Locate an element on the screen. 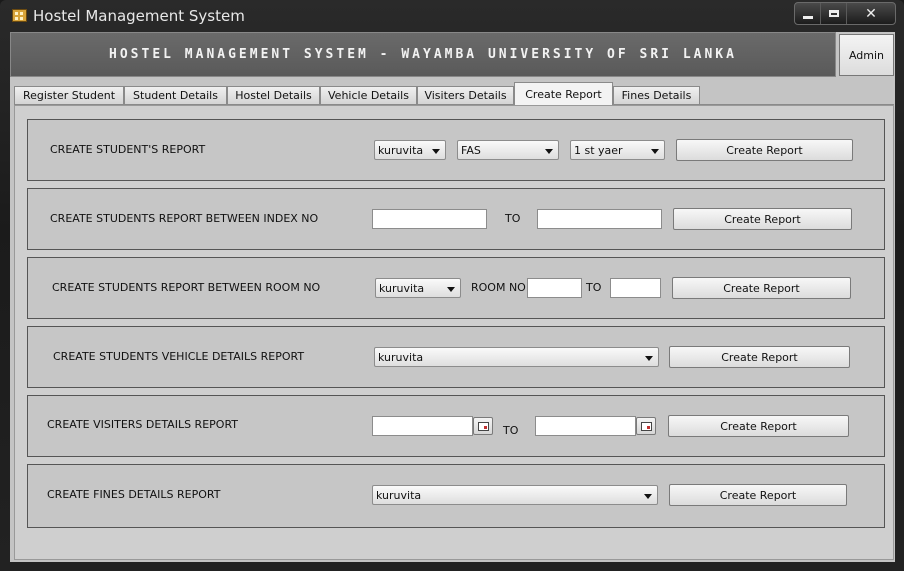 Image resolution: width=904 pixels, height=571 pixels. tab-student-details: Student Details is located at coordinates (175, 95).